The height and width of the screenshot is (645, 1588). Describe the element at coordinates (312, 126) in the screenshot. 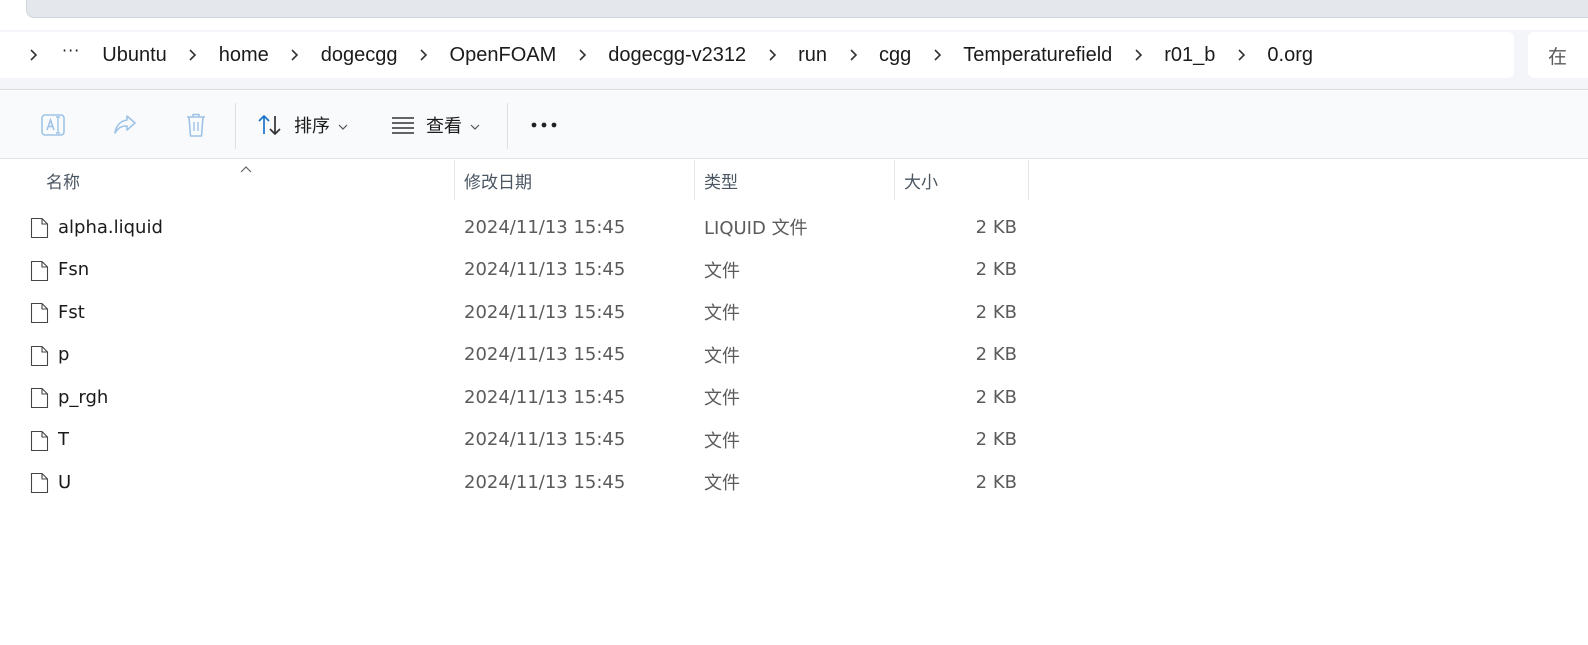

I see `sort-label: 排序` at that location.